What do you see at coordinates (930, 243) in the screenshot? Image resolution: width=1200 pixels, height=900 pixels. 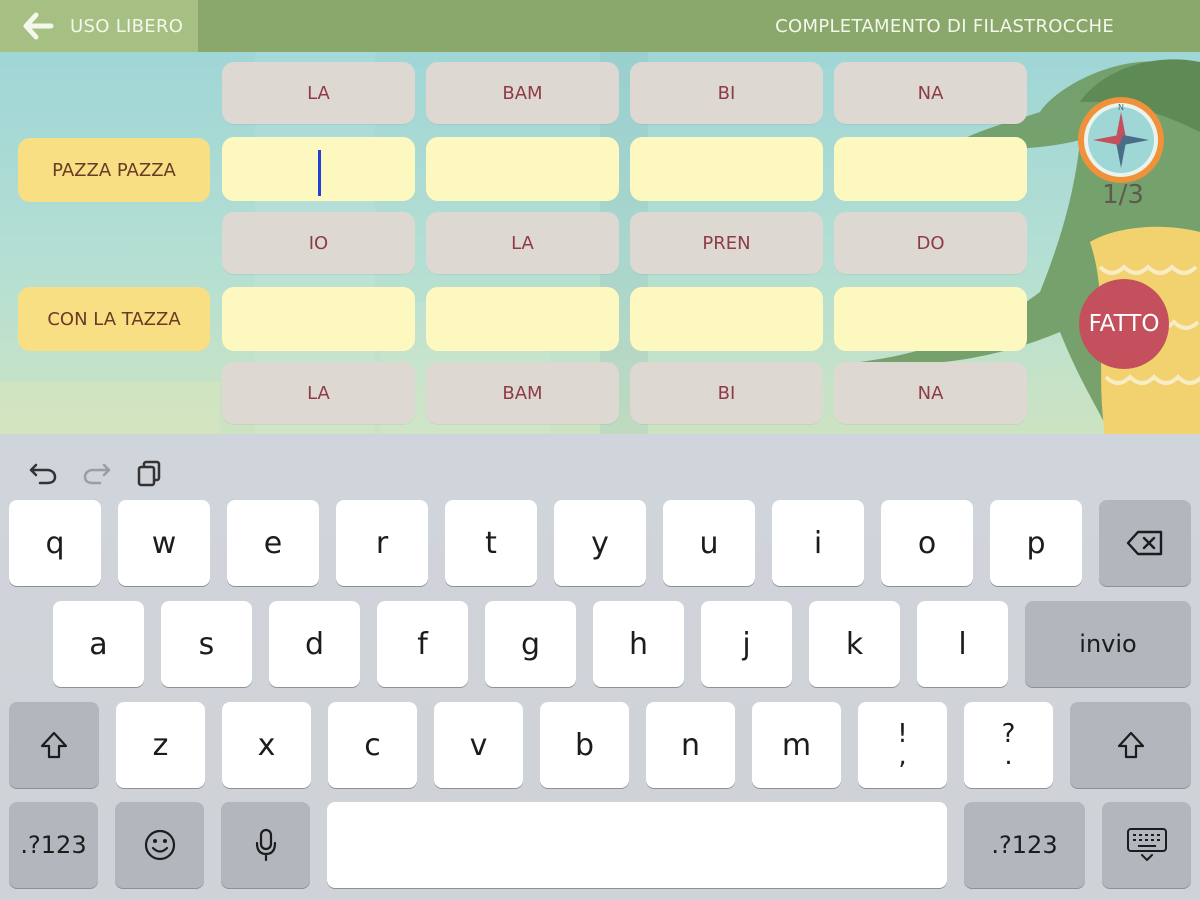 I see `syllable-tile: DO` at bounding box center [930, 243].